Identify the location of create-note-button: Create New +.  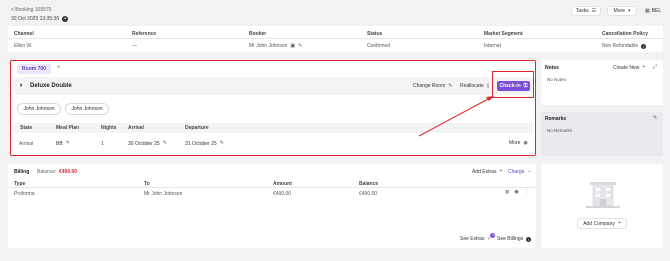
(629, 68).